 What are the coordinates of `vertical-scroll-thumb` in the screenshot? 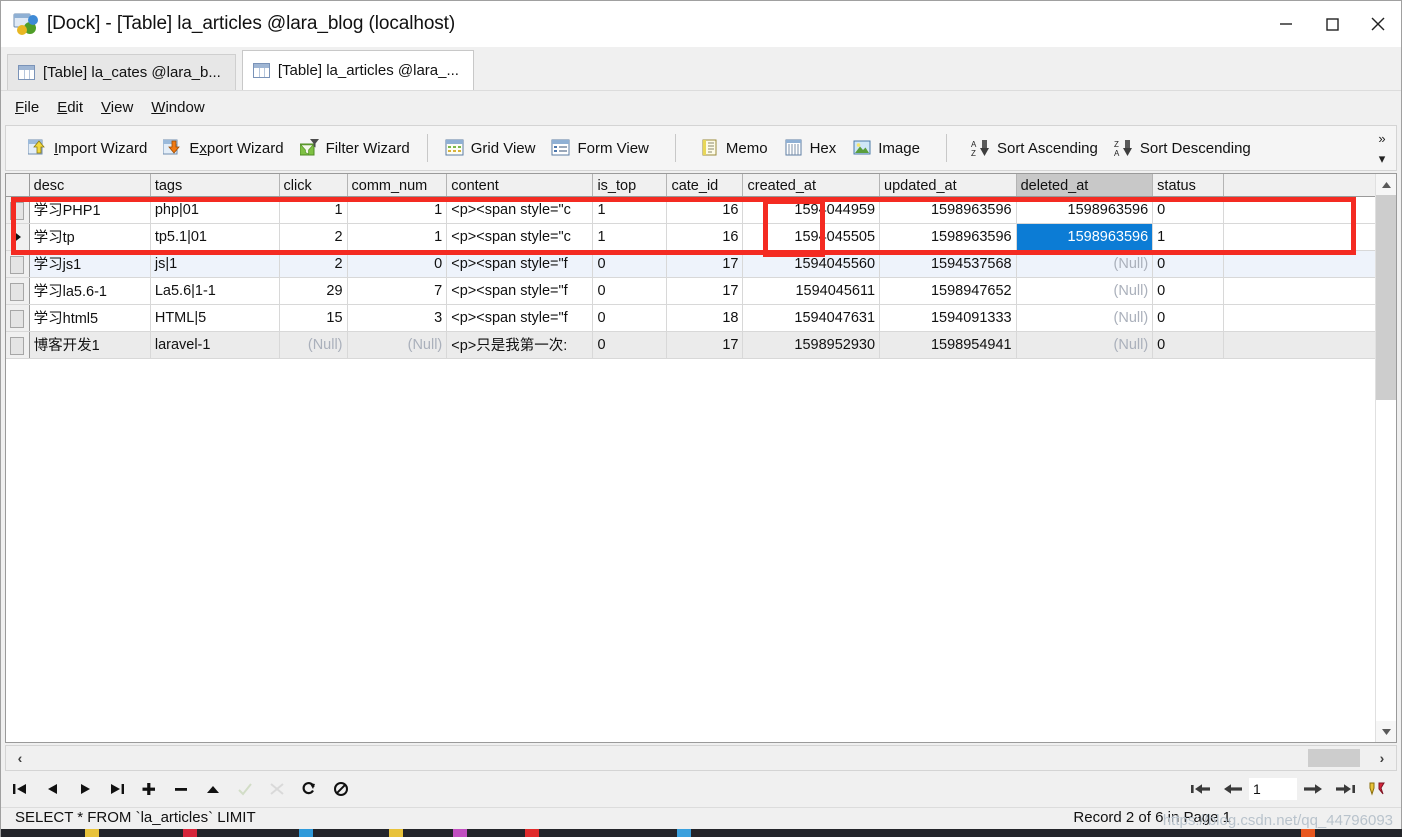 It's located at (1386, 297).